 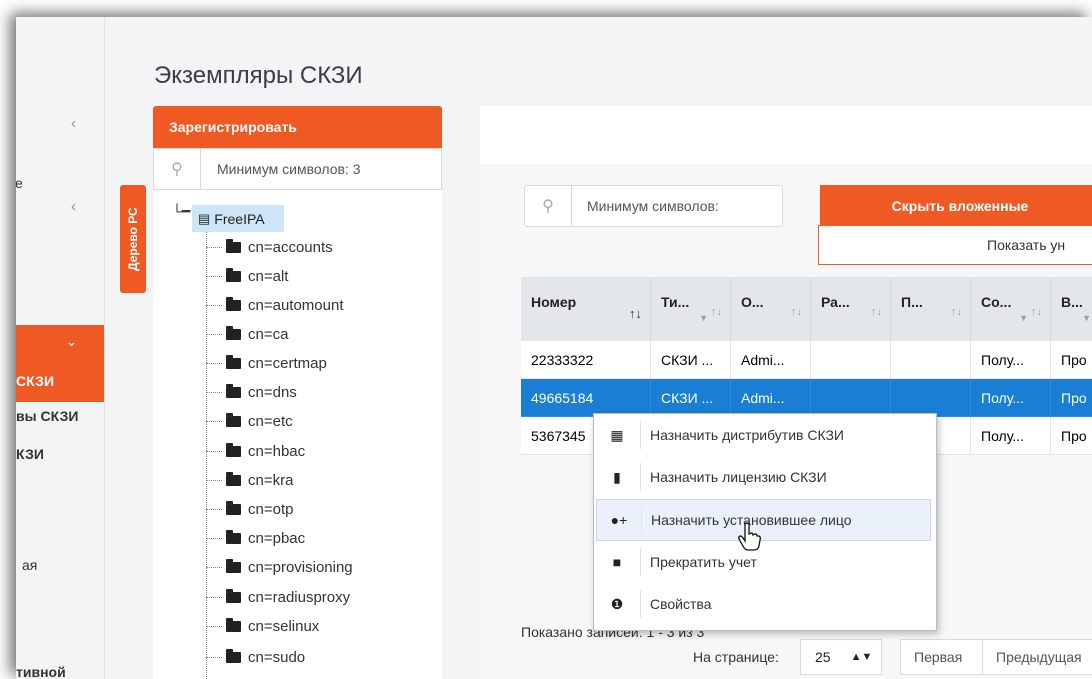 What do you see at coordinates (617, 434) in the screenshot?
I see `grid-icon: ▦` at bounding box center [617, 434].